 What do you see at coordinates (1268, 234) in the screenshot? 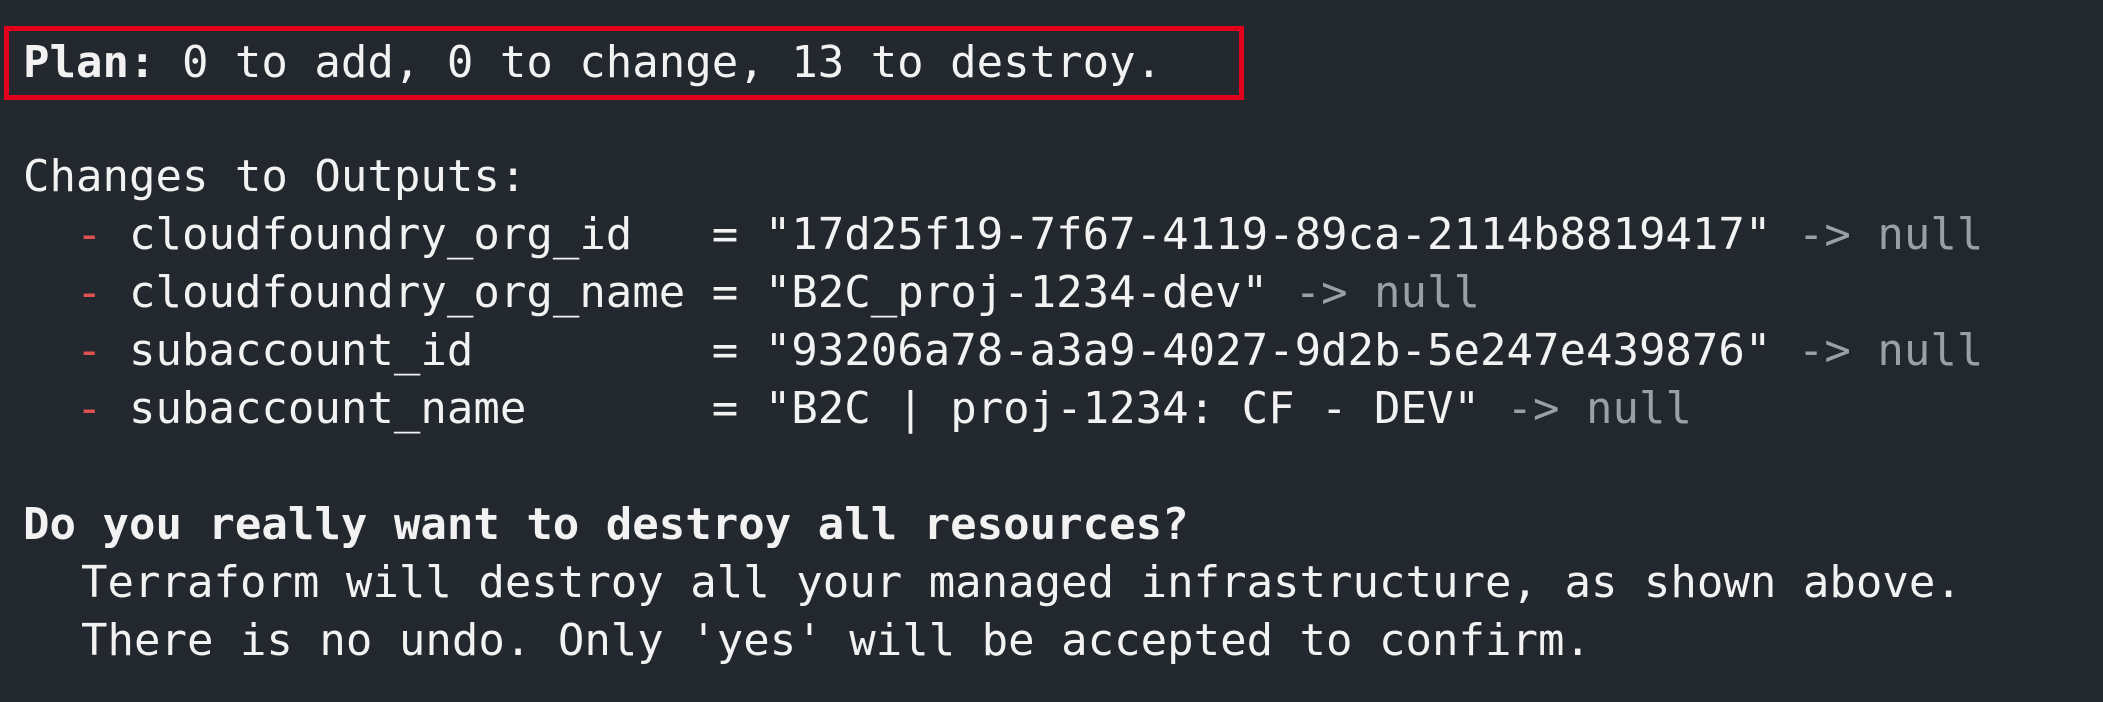
I see `output-value: "17d25f19-7f67-4119-89ca-2114b8819417"` at bounding box center [1268, 234].